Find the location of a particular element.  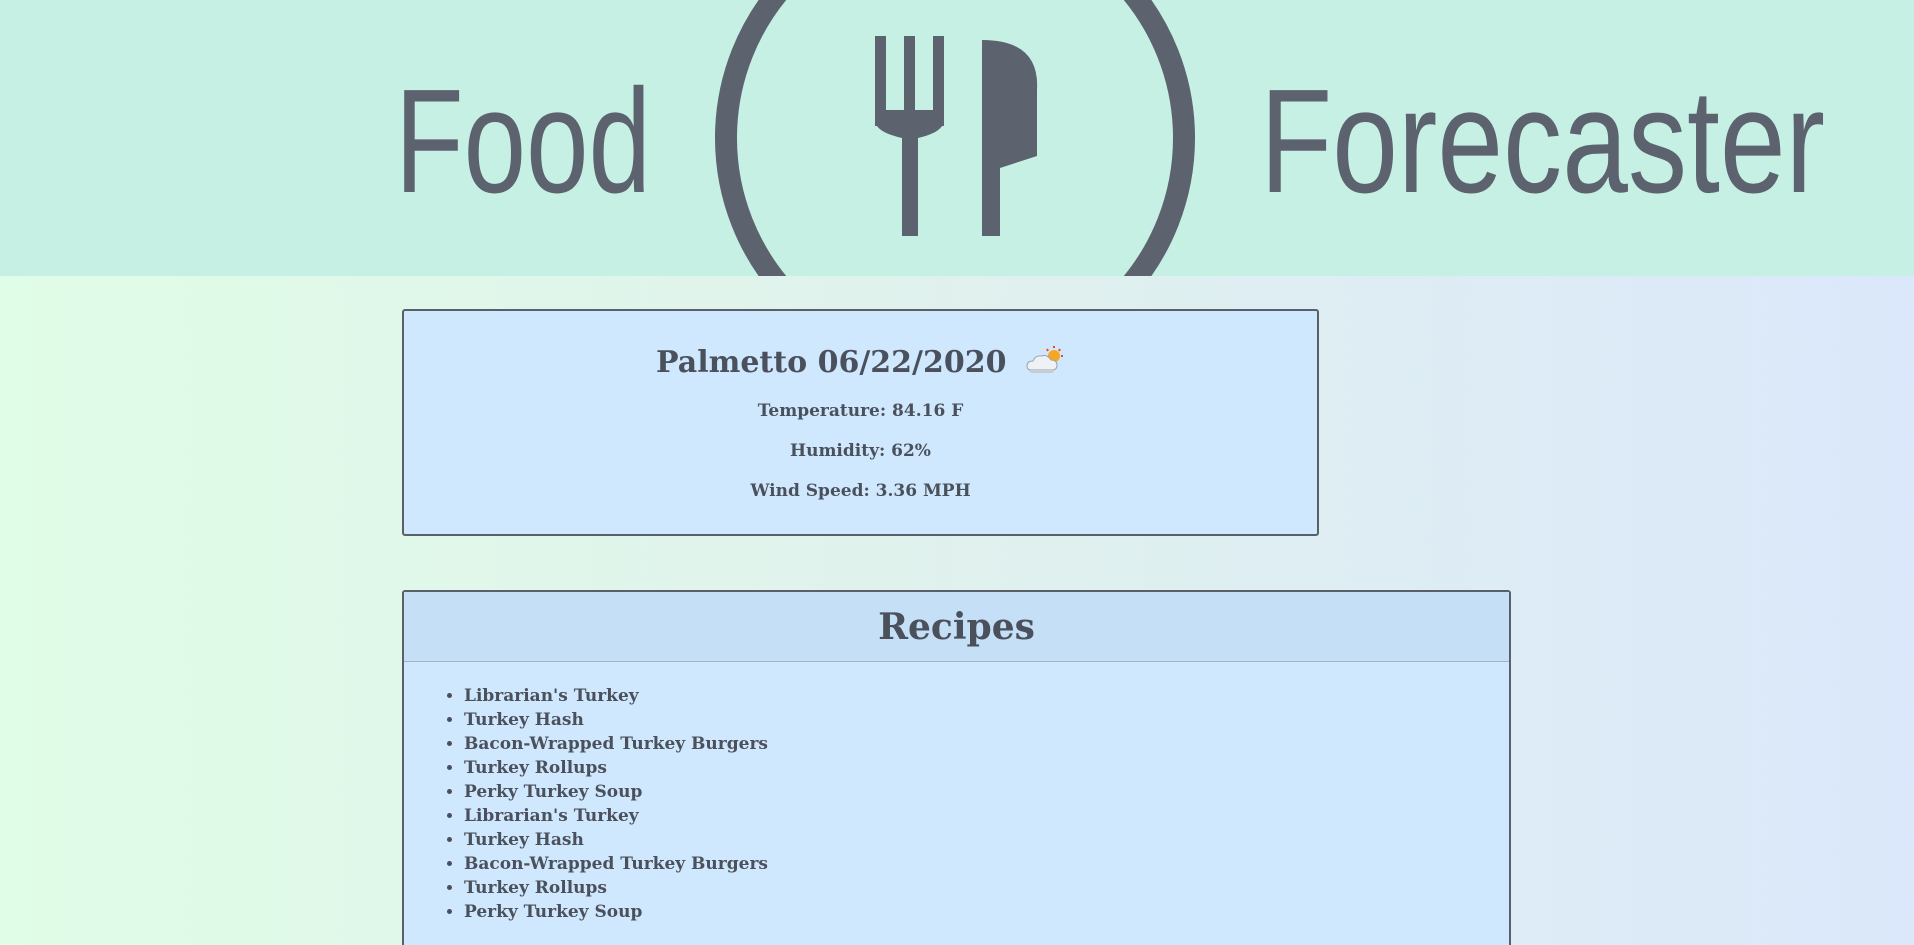

cloud-sun-icon is located at coordinates (1044, 359).